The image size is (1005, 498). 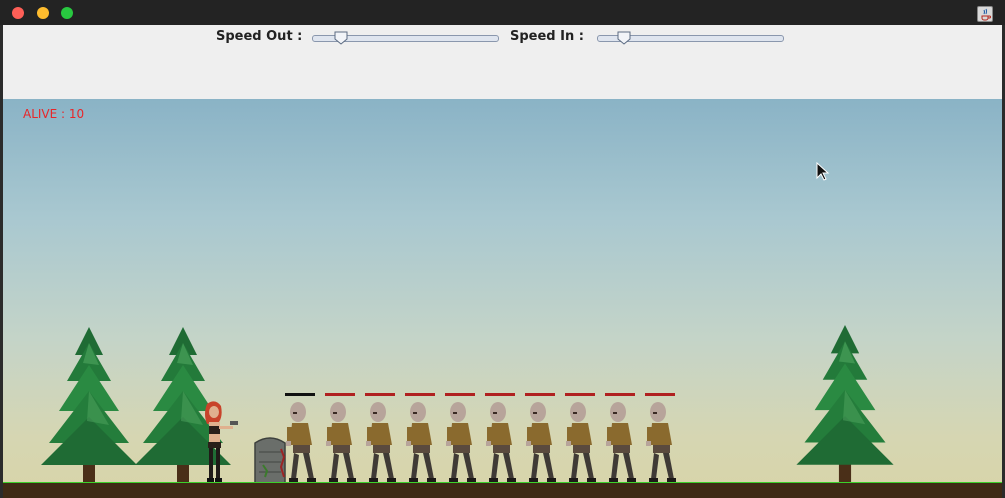 I want to click on maximize-window-button, so click(x=67, y=13).